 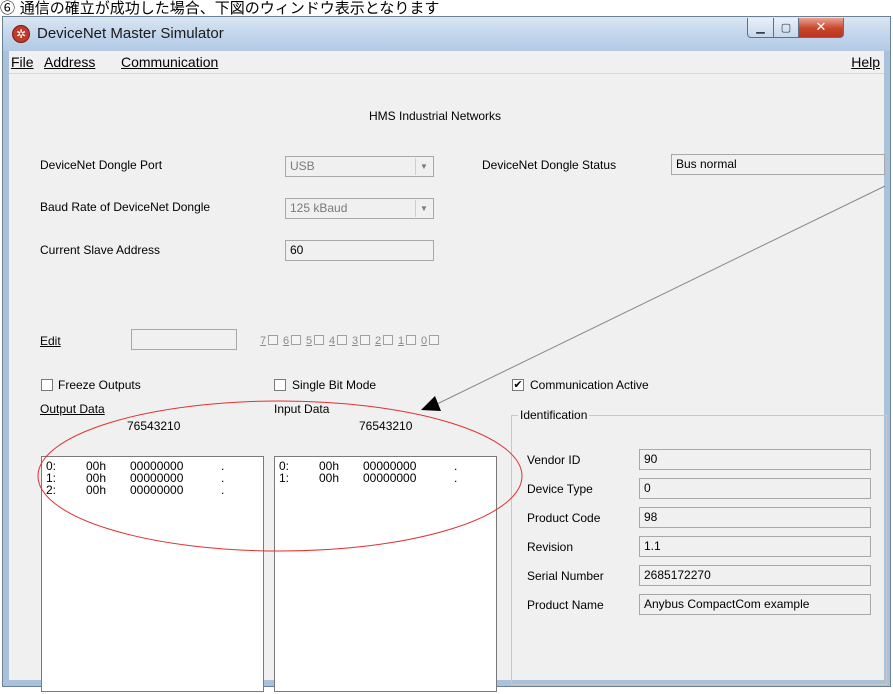 What do you see at coordinates (359, 166) in the screenshot?
I see `dongle-port-combo: USB ▼` at bounding box center [359, 166].